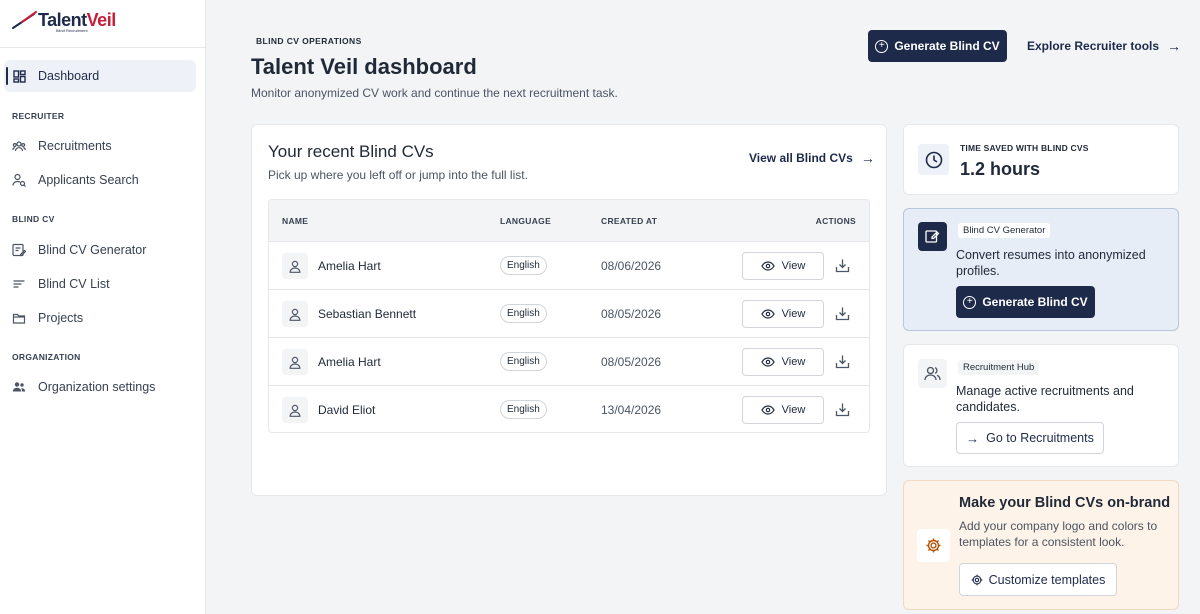 This screenshot has height=614, width=1200. Describe the element at coordinates (364, 66) in the screenshot. I see `page-title: Talent Veil dashboard` at that location.